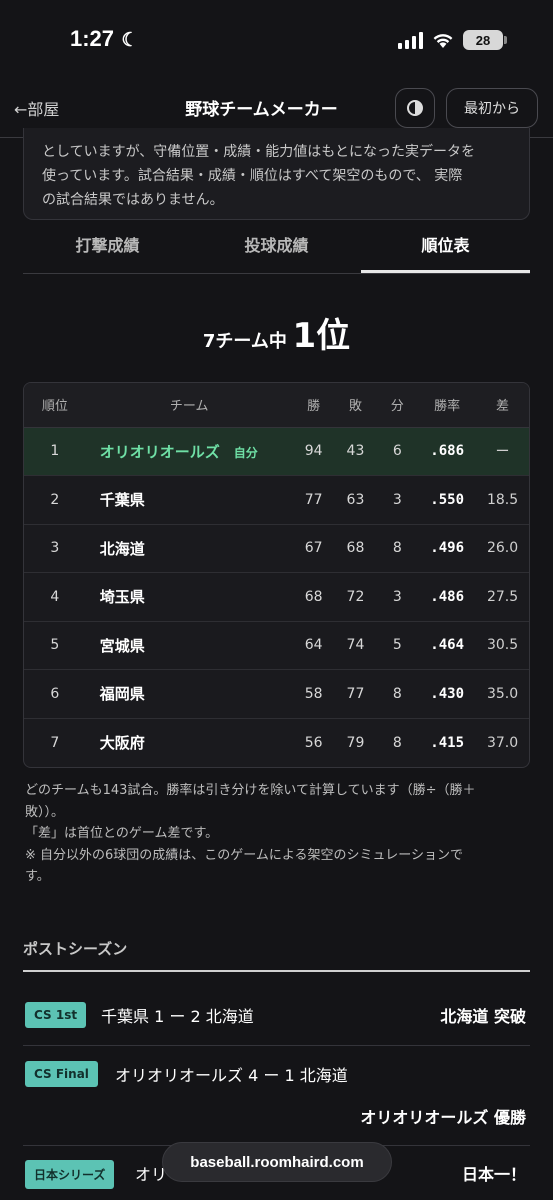  What do you see at coordinates (55, 645) in the screenshot?
I see `cell-rank: 5` at bounding box center [55, 645].